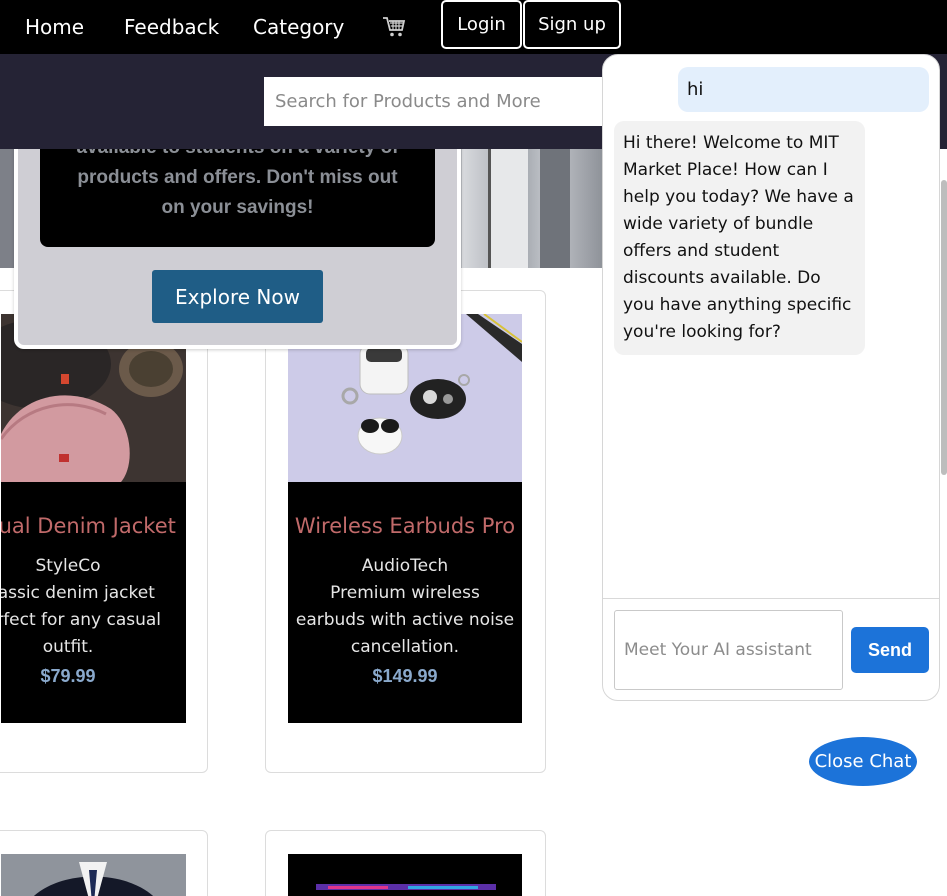 This screenshot has width=947, height=896. I want to click on page-scrollbar, so click(944, 327).